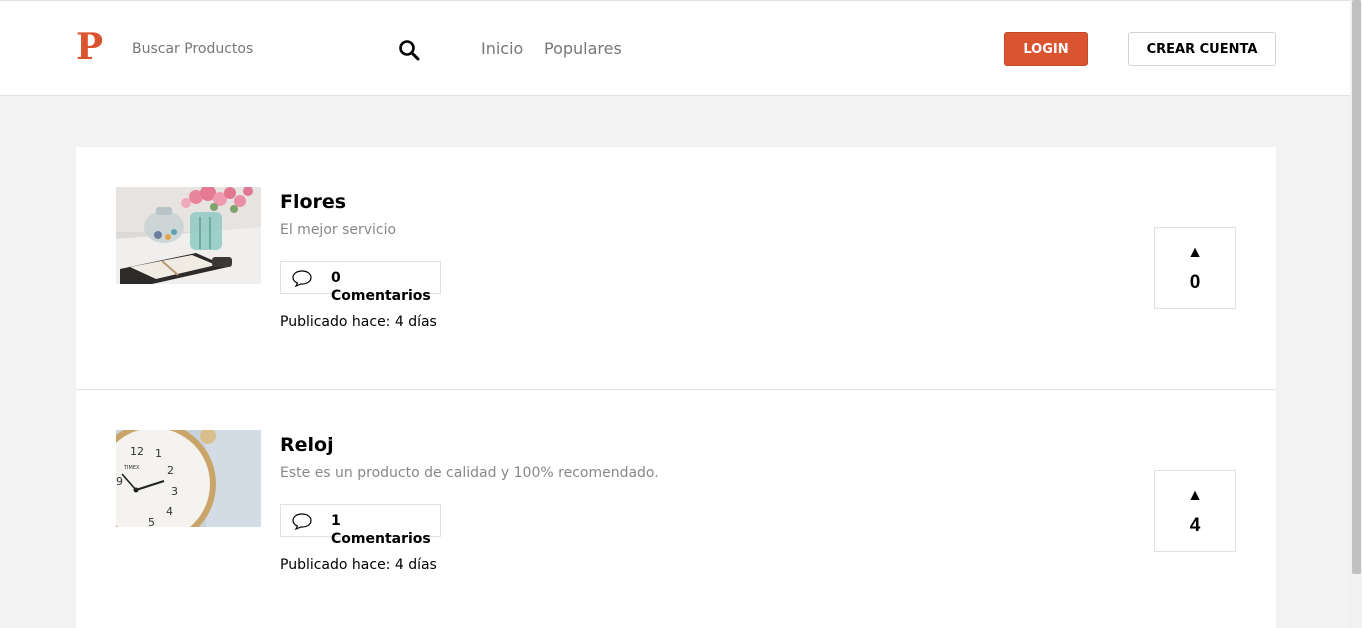 The image size is (1362, 628). I want to click on comments-button: 0 Comentarios, so click(360, 282).